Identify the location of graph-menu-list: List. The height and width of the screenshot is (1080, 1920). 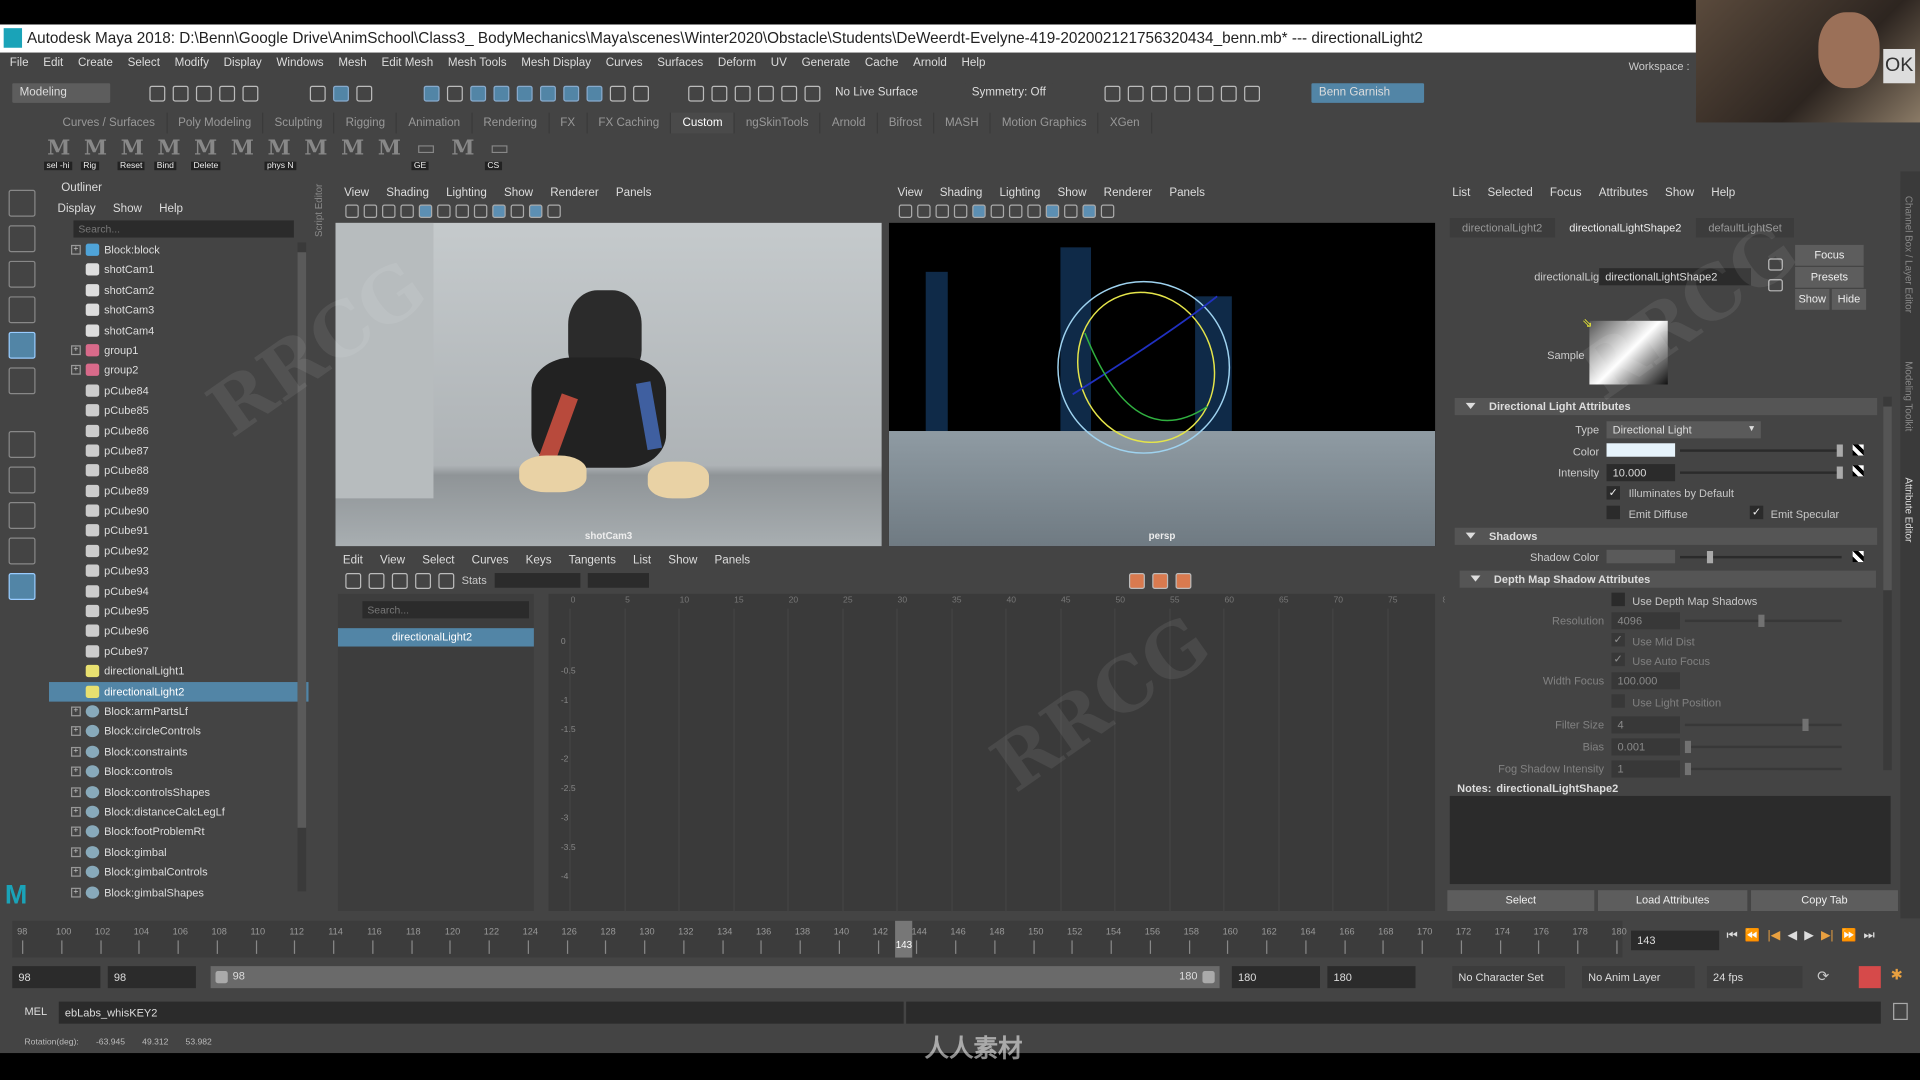
(642, 559).